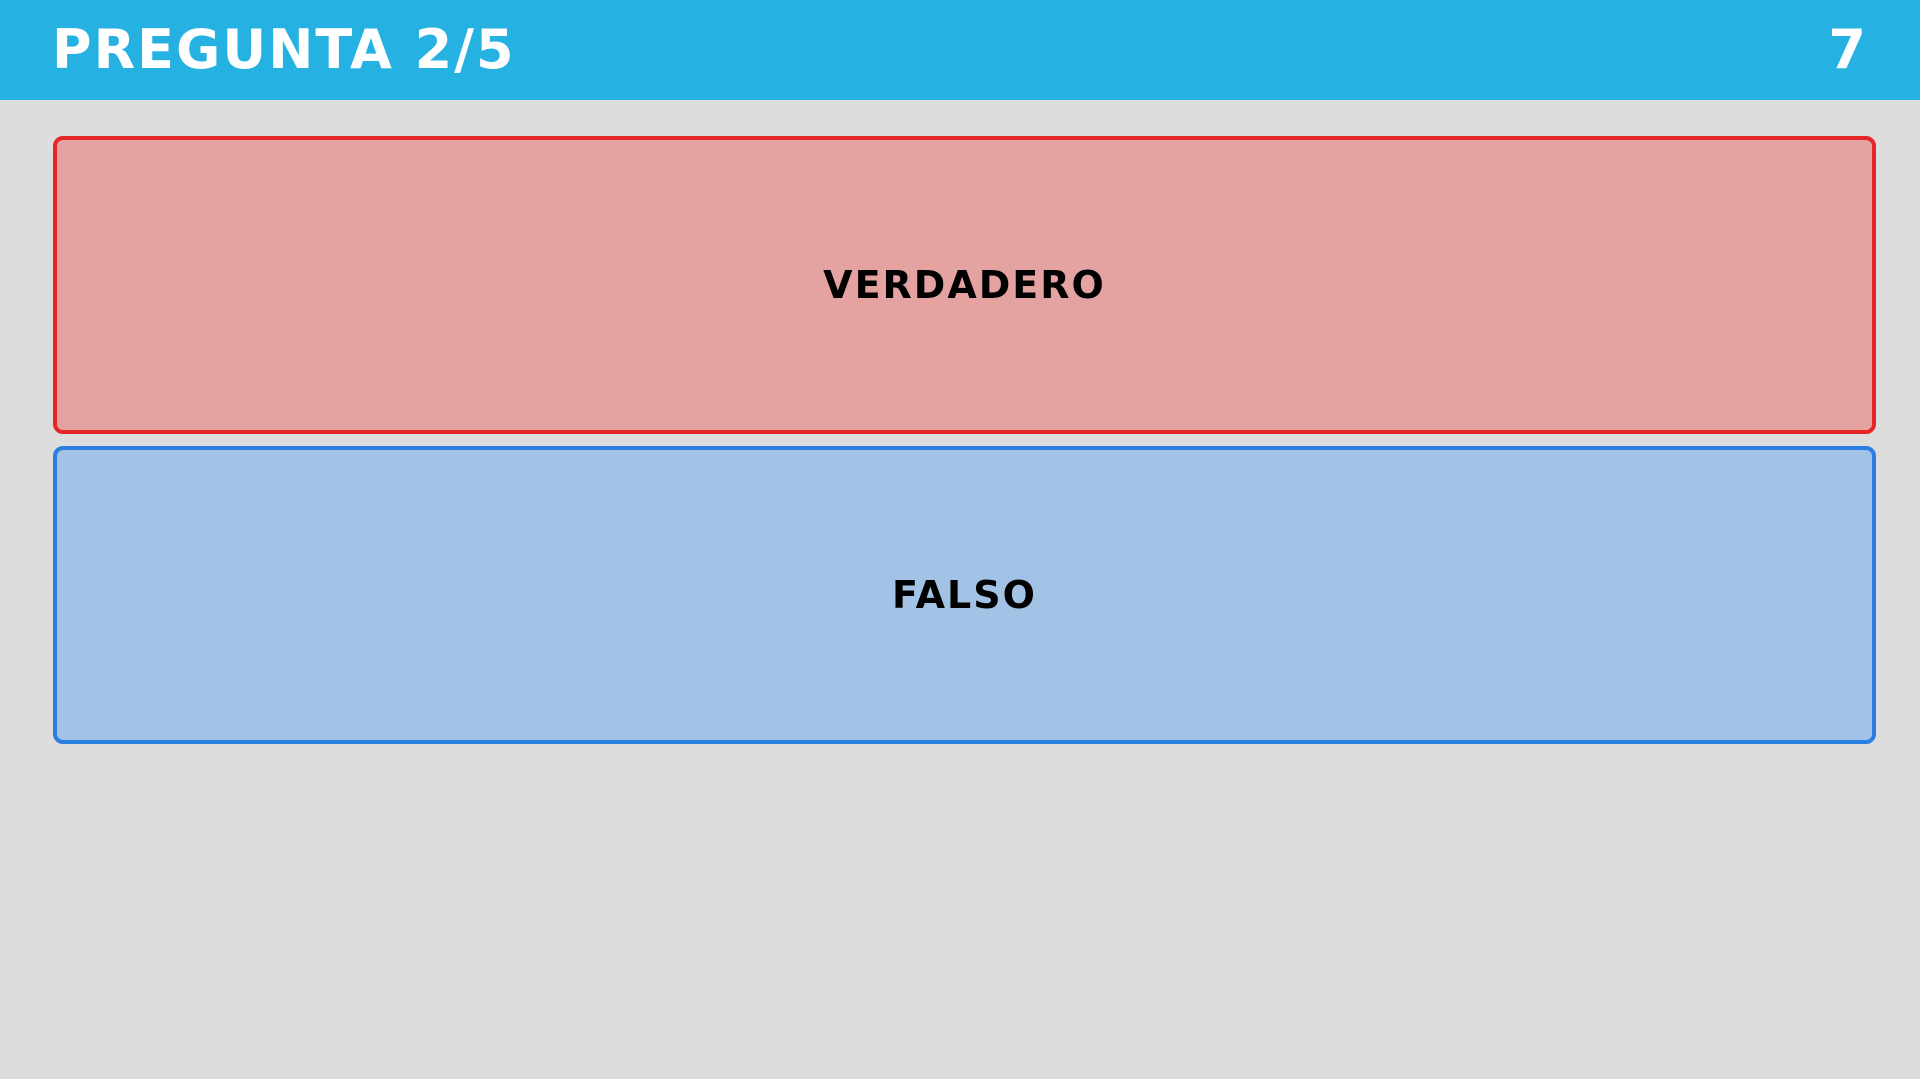 This screenshot has width=1920, height=1079. Describe the element at coordinates (1848, 49) in the screenshot. I see `countdown-timer: 7` at that location.